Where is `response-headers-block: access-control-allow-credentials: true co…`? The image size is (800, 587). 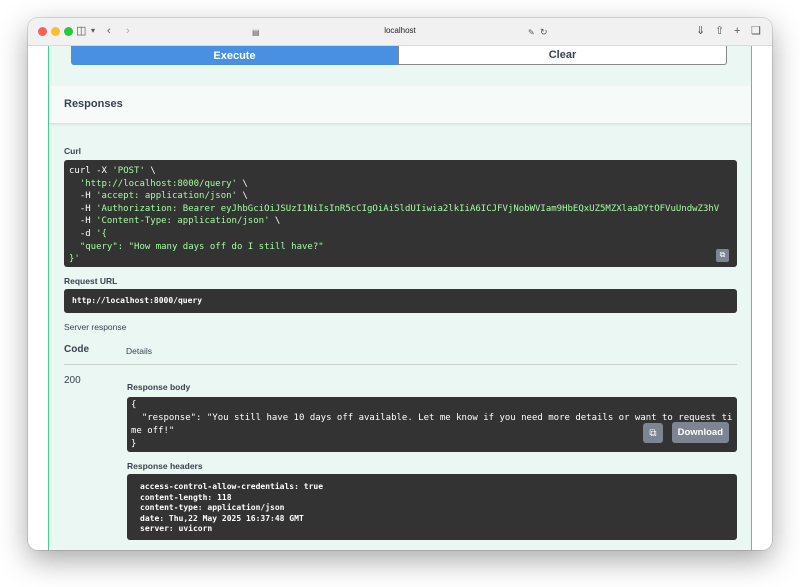 response-headers-block: access-control-allow-credentials: true co… is located at coordinates (432, 507).